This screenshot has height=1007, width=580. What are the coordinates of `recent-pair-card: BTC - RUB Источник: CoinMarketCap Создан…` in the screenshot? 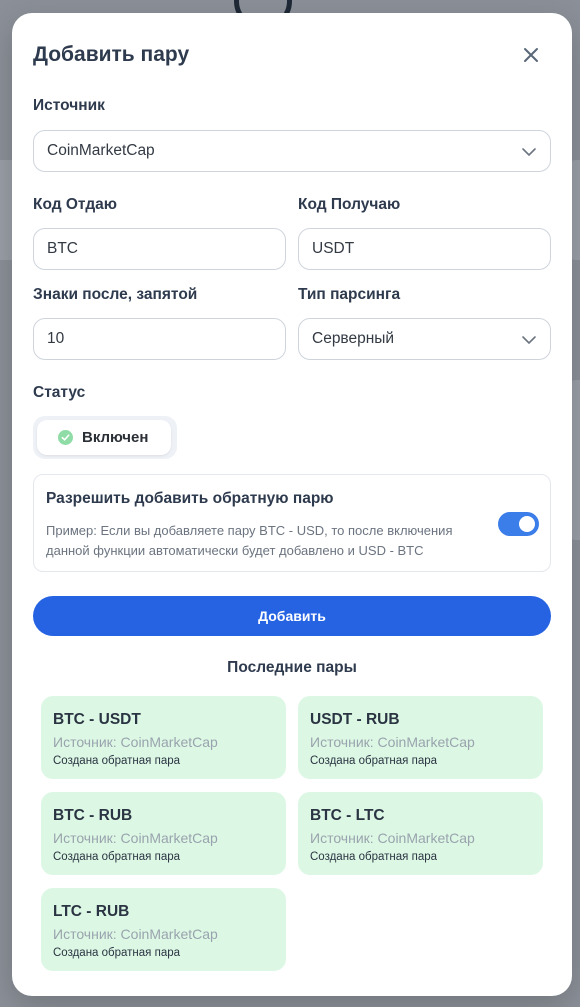 It's located at (163, 833).